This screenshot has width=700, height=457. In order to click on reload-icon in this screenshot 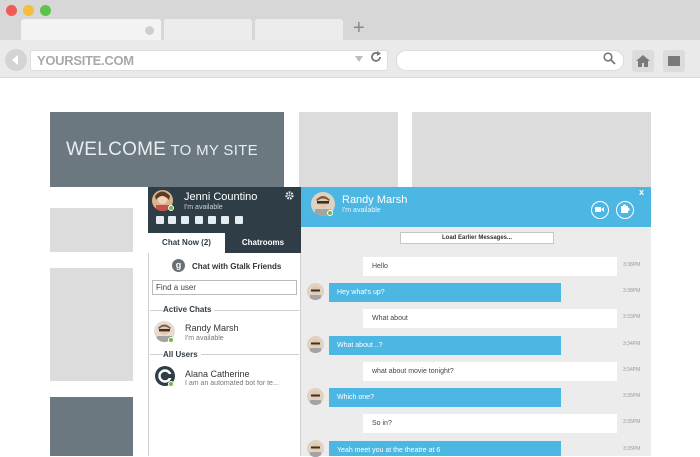, I will do `click(376, 58)`.